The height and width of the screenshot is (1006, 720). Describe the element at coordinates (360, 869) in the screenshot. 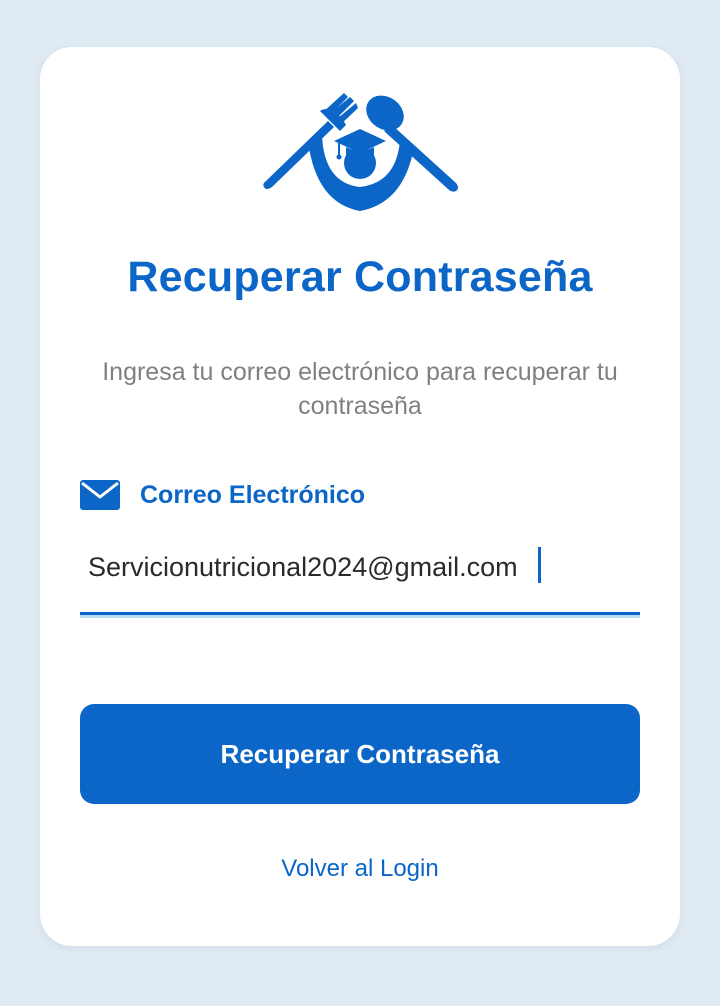

I see `back-to-login-link: Volver al Login` at that location.